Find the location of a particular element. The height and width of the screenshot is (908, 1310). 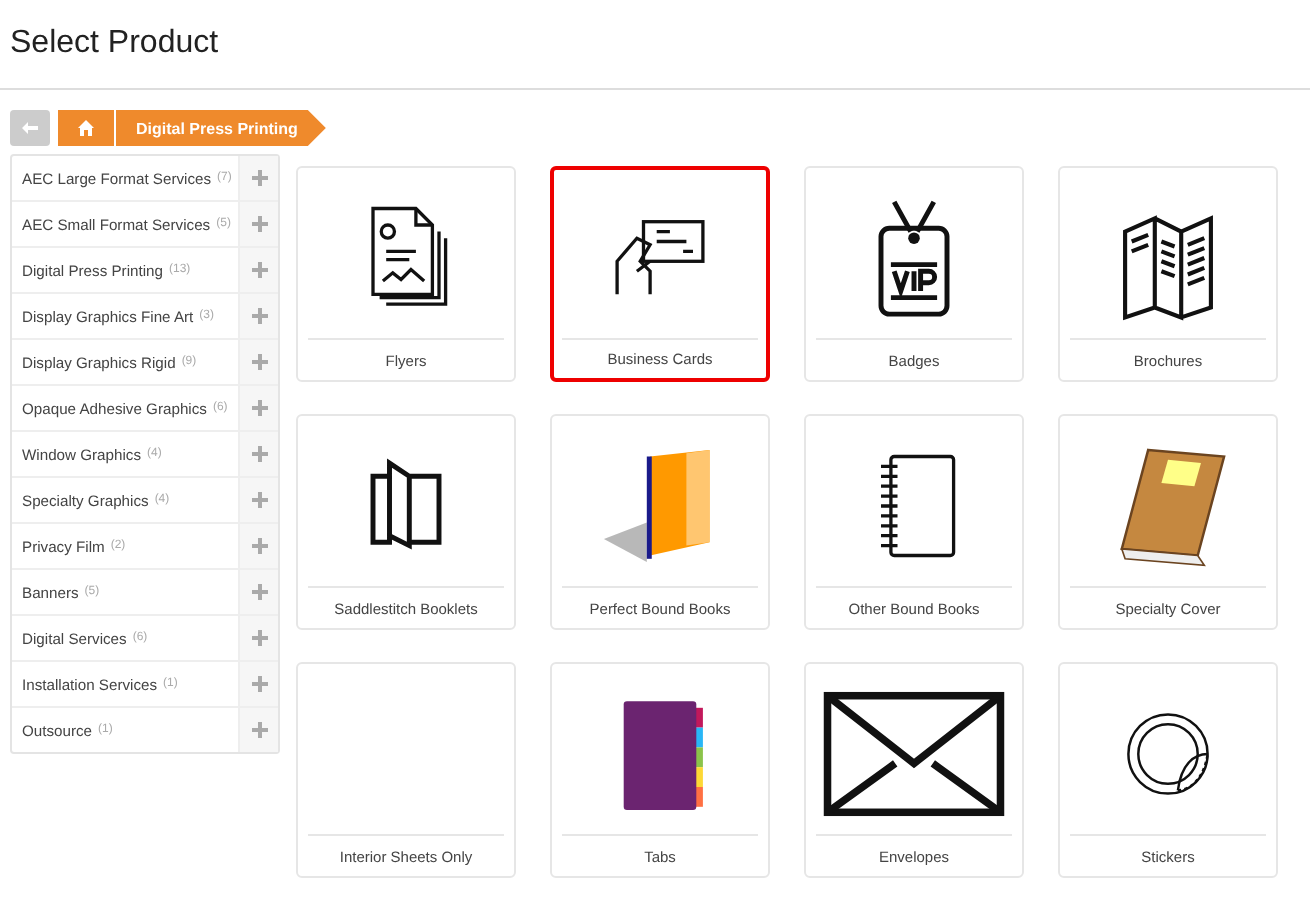

envelope-icon is located at coordinates (914, 754).